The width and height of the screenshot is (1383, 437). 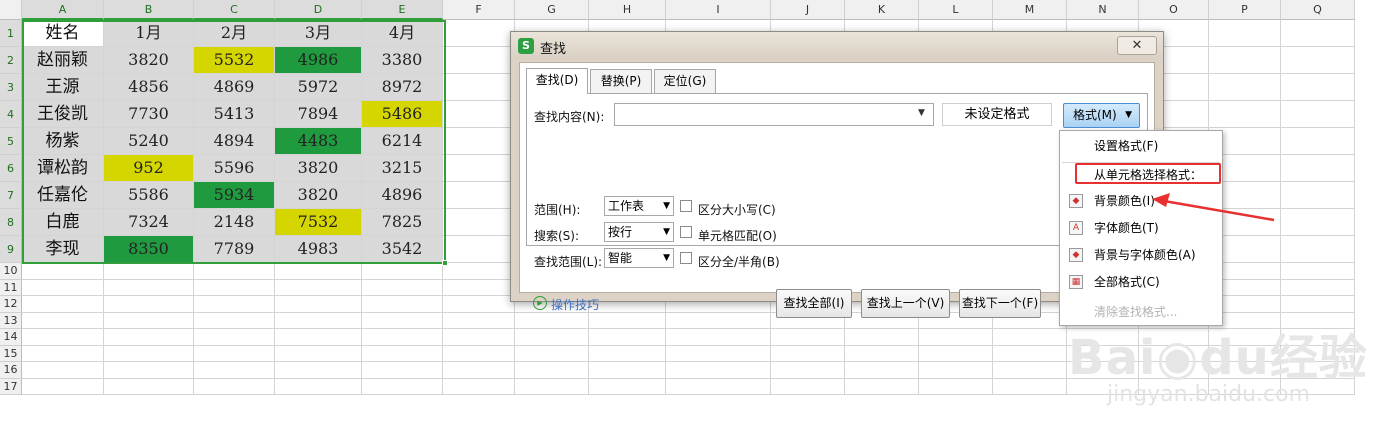 What do you see at coordinates (63, 141) in the screenshot?
I see `table-cell: 杨紫` at bounding box center [63, 141].